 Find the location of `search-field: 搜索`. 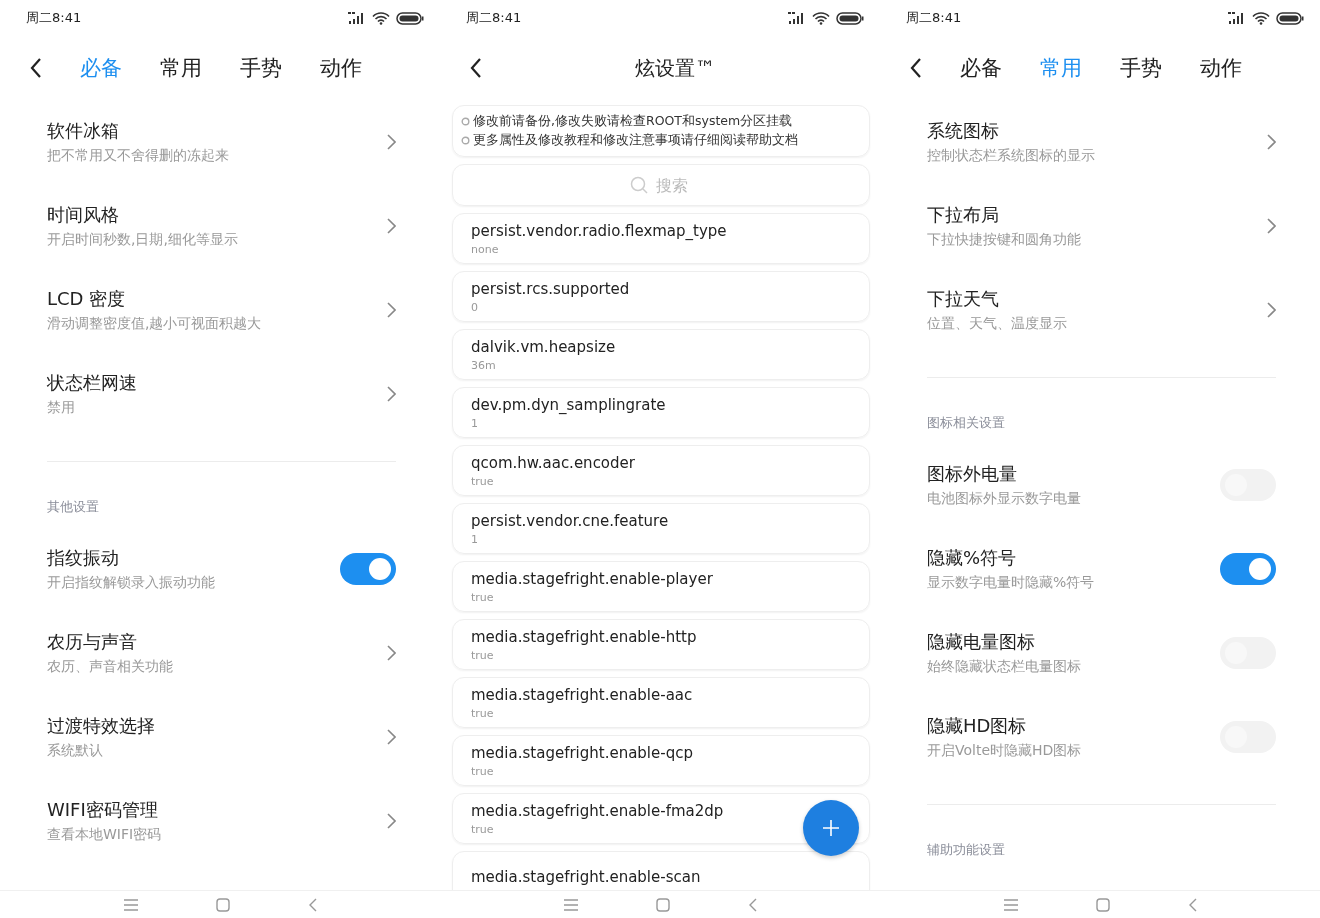

search-field: 搜索 is located at coordinates (674, 185).